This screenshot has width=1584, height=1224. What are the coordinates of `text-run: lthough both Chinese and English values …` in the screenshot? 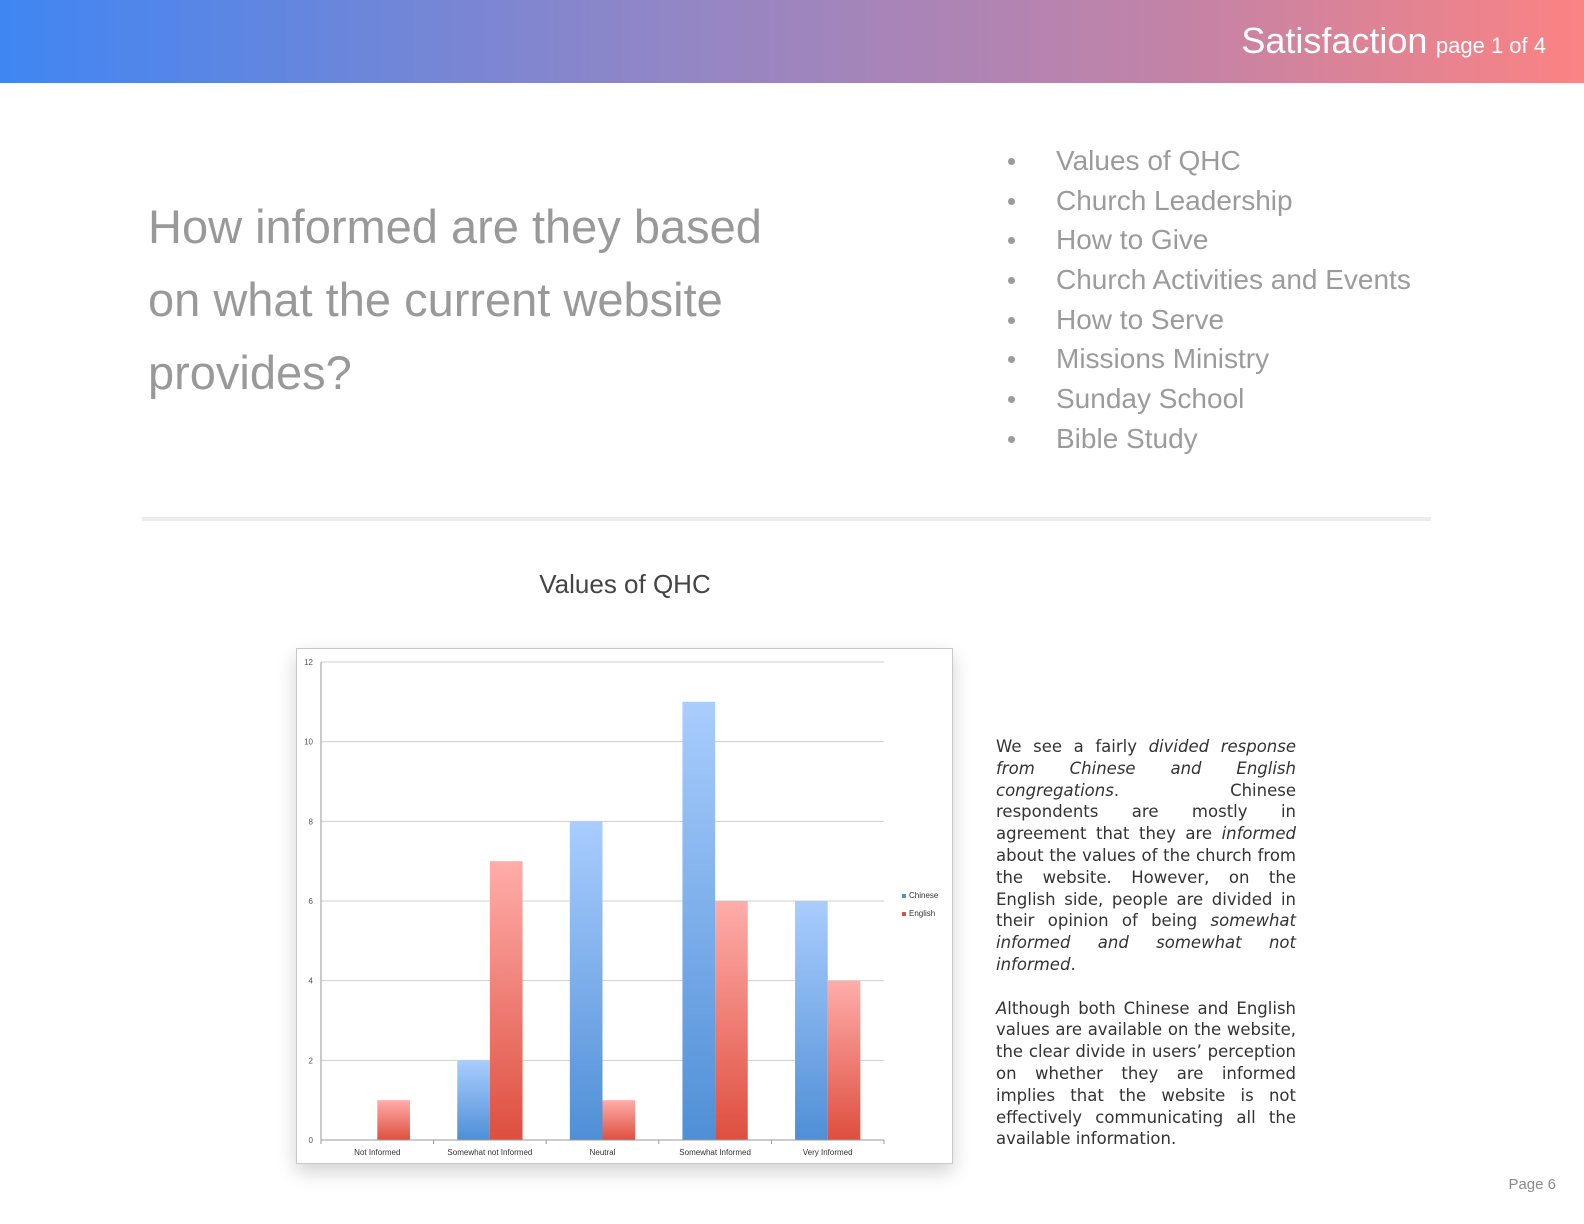 It's located at (1146, 1073).